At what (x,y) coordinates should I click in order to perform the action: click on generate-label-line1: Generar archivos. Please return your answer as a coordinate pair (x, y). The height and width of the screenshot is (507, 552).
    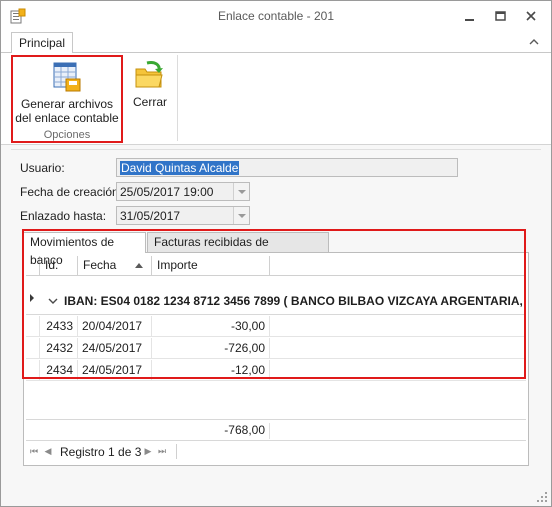
    Looking at the image, I should click on (67, 104).